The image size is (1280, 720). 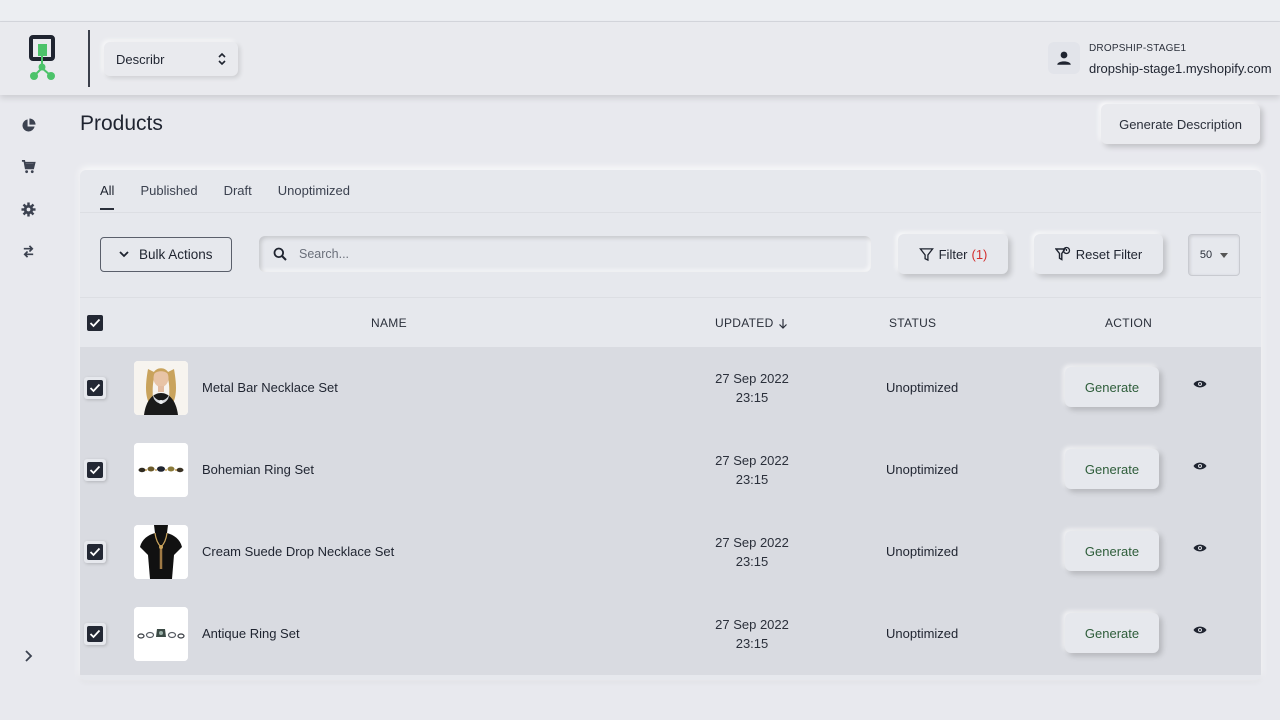 I want to click on user-avatar, so click(x=1064, y=58).